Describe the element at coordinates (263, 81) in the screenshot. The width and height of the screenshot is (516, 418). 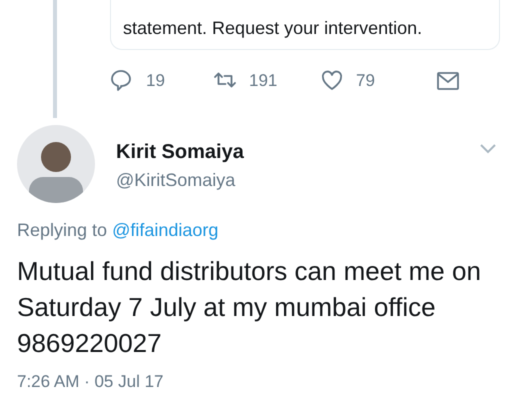
I see `action-count: 191` at that location.